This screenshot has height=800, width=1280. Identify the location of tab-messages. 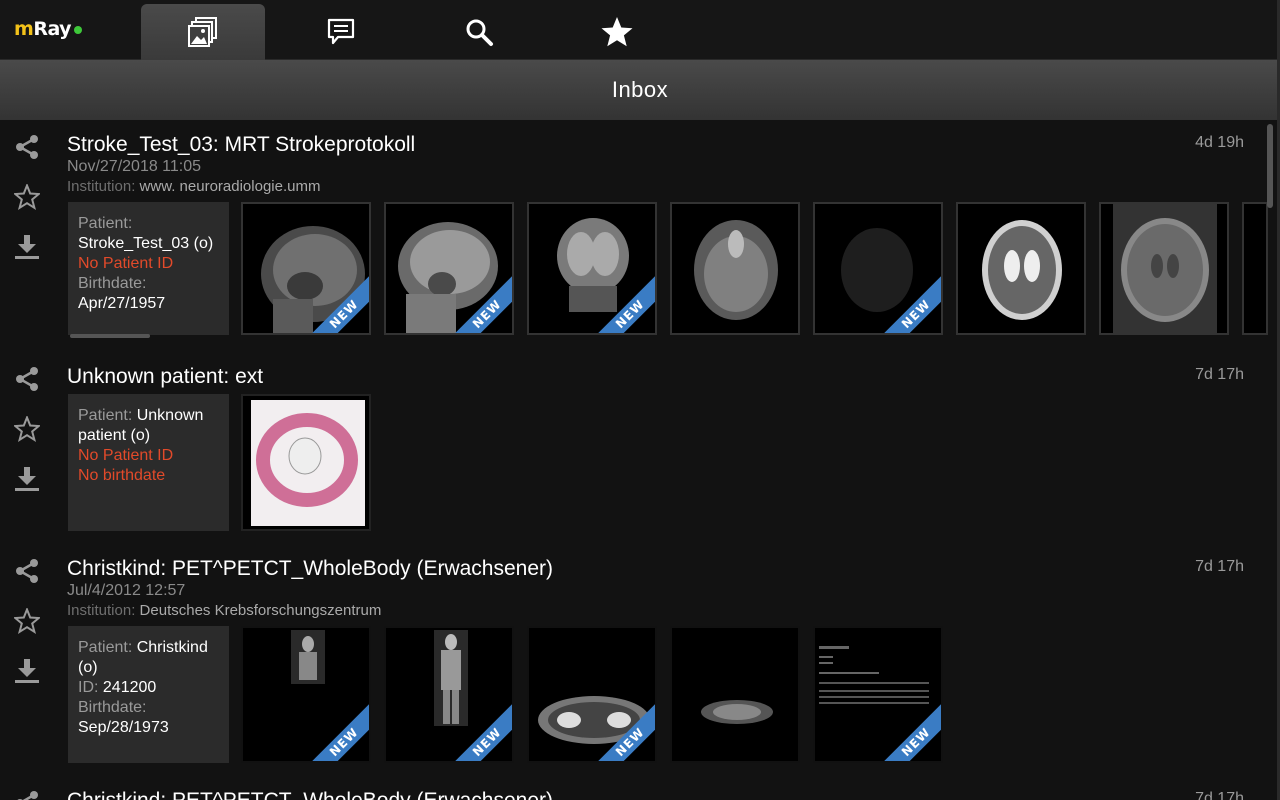
(341, 32).